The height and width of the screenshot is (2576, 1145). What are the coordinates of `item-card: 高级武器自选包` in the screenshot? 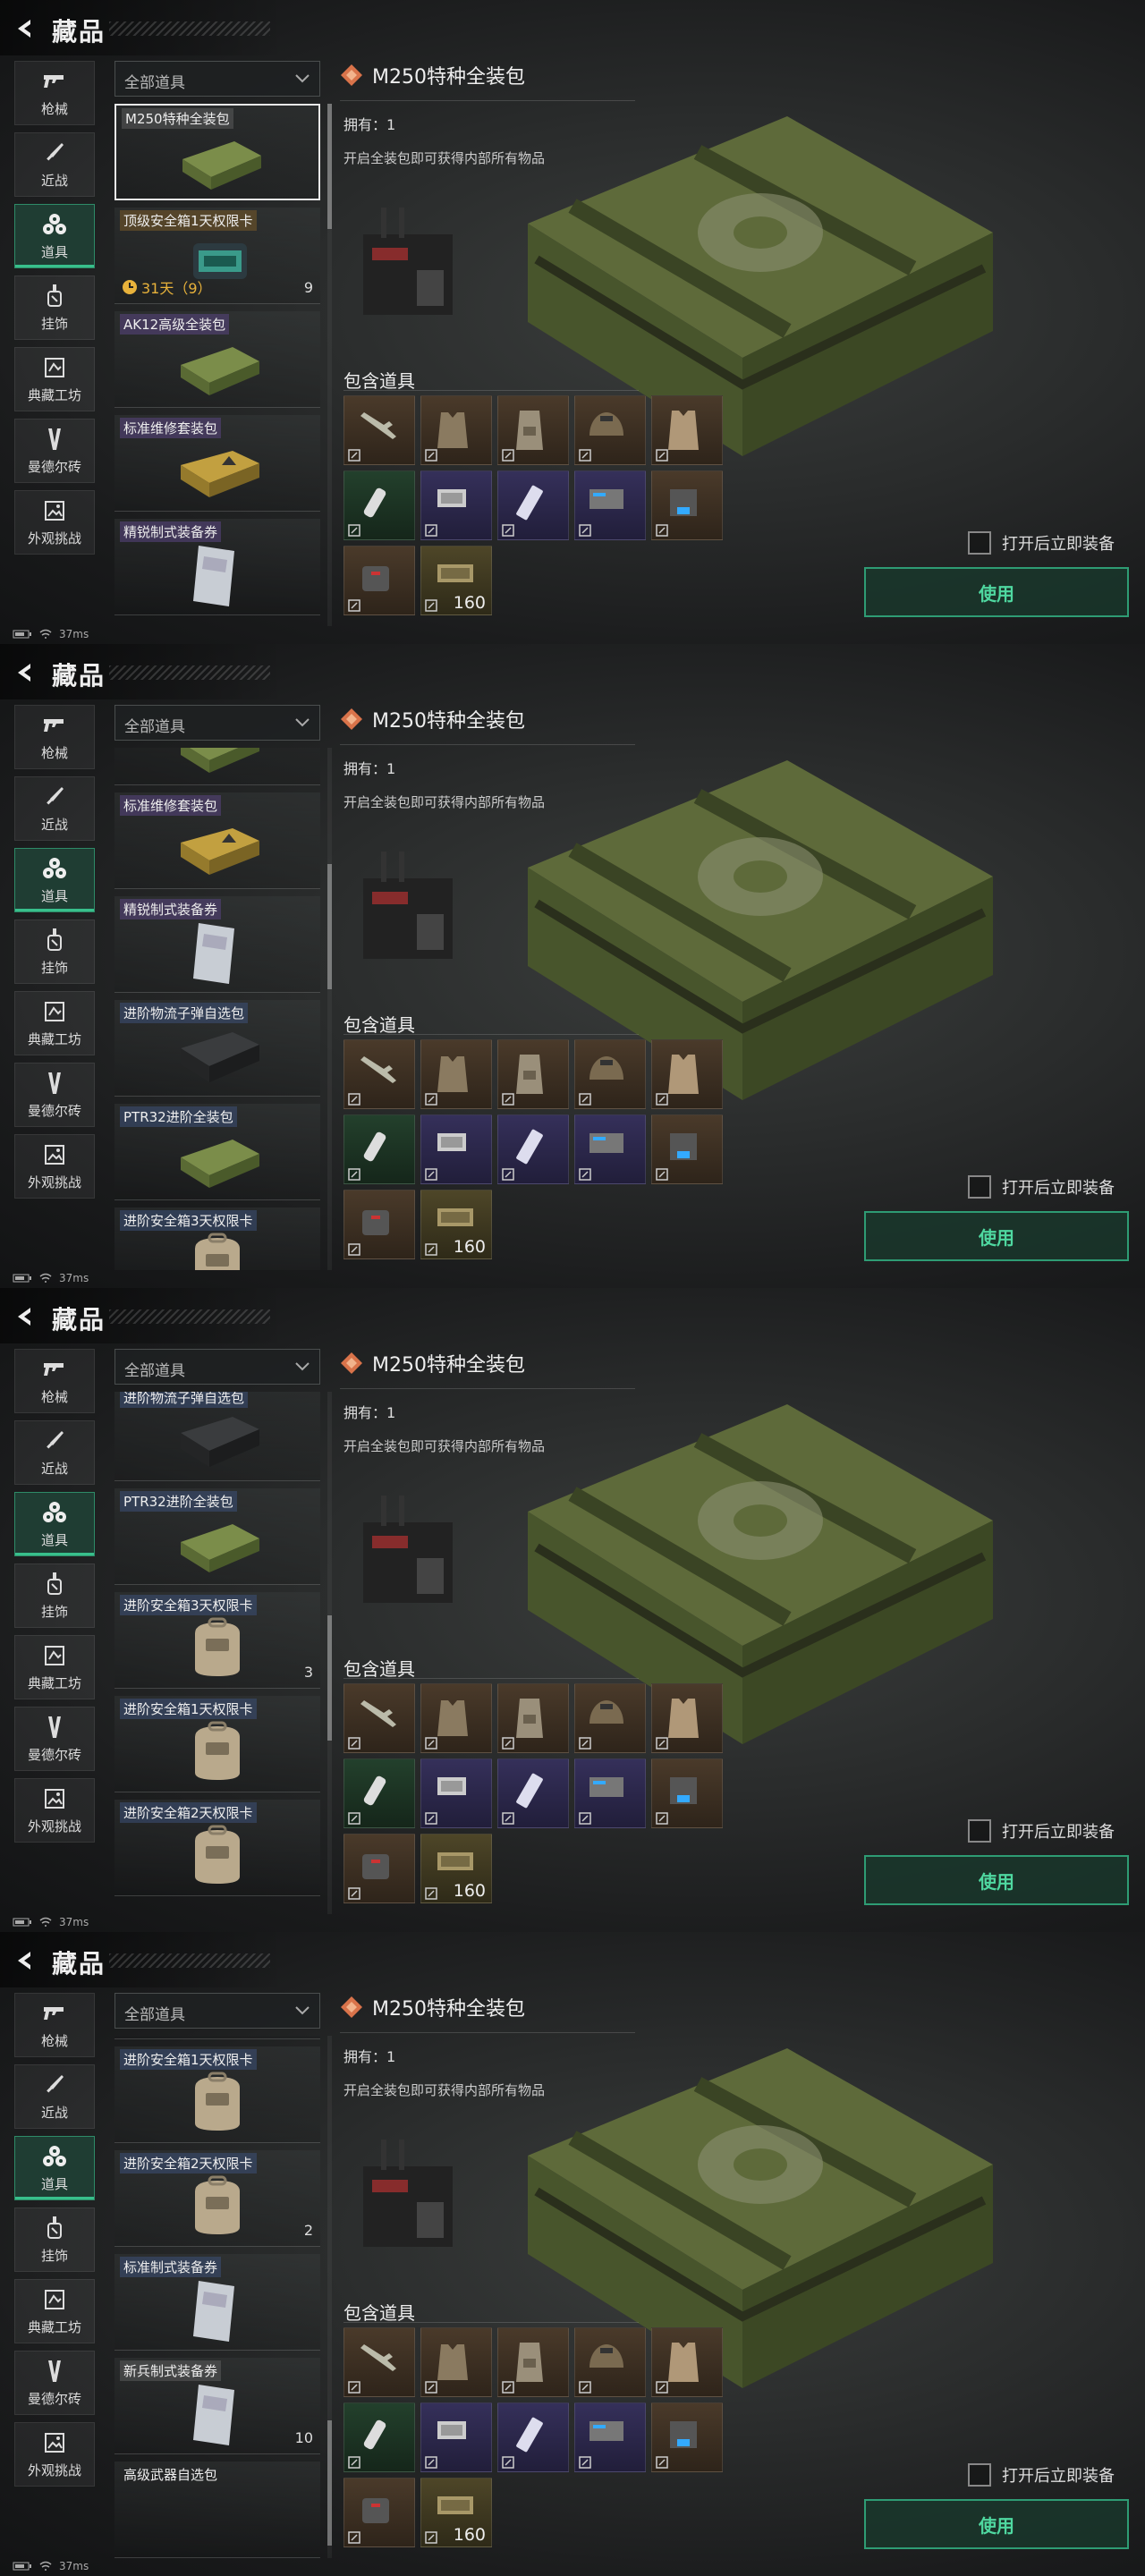 It's located at (217, 2510).